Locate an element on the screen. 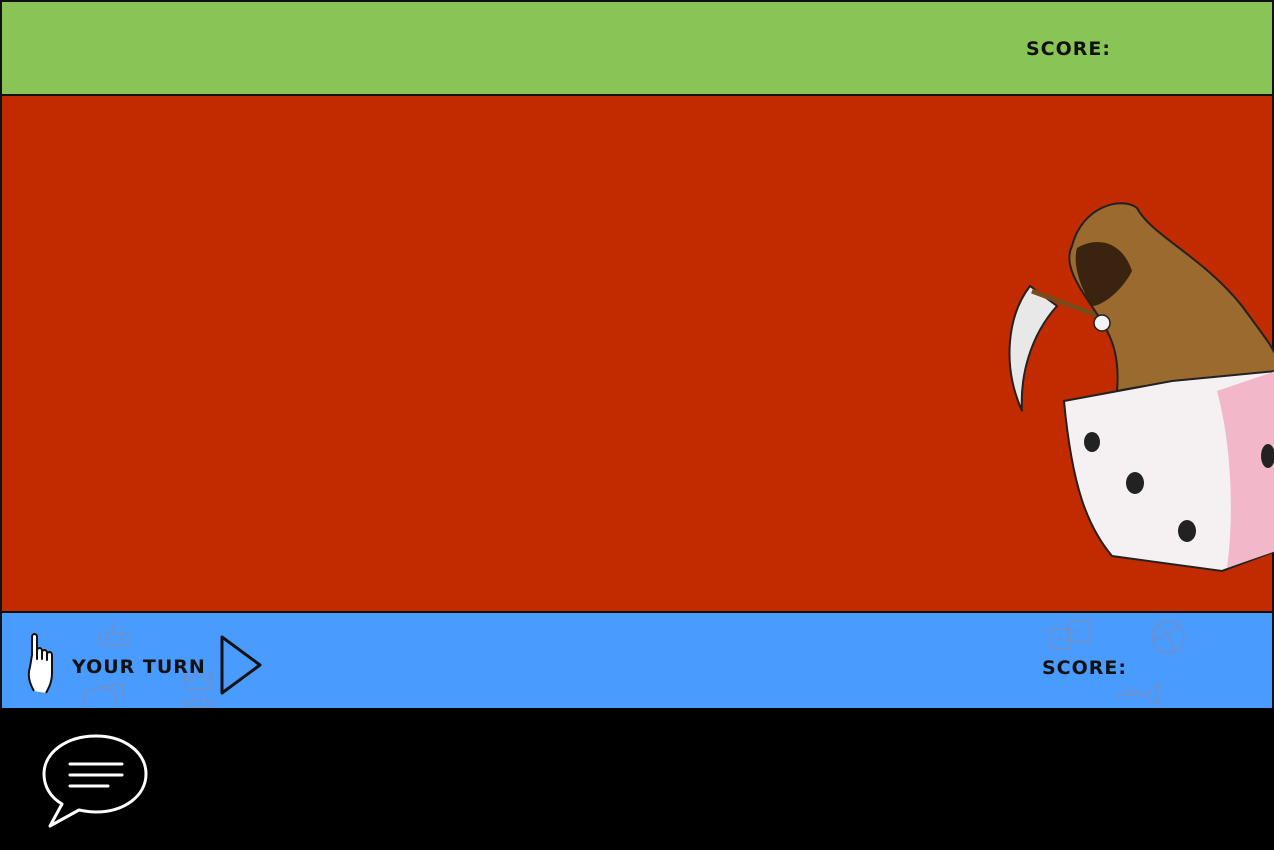 The height and width of the screenshot is (850, 1274). chat-bubble-icon is located at coordinates (95, 781).